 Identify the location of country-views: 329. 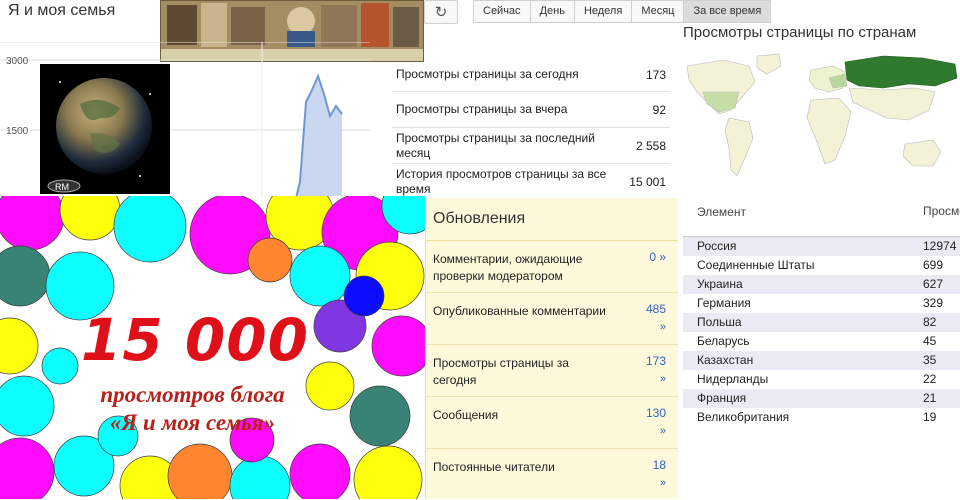
(933, 303).